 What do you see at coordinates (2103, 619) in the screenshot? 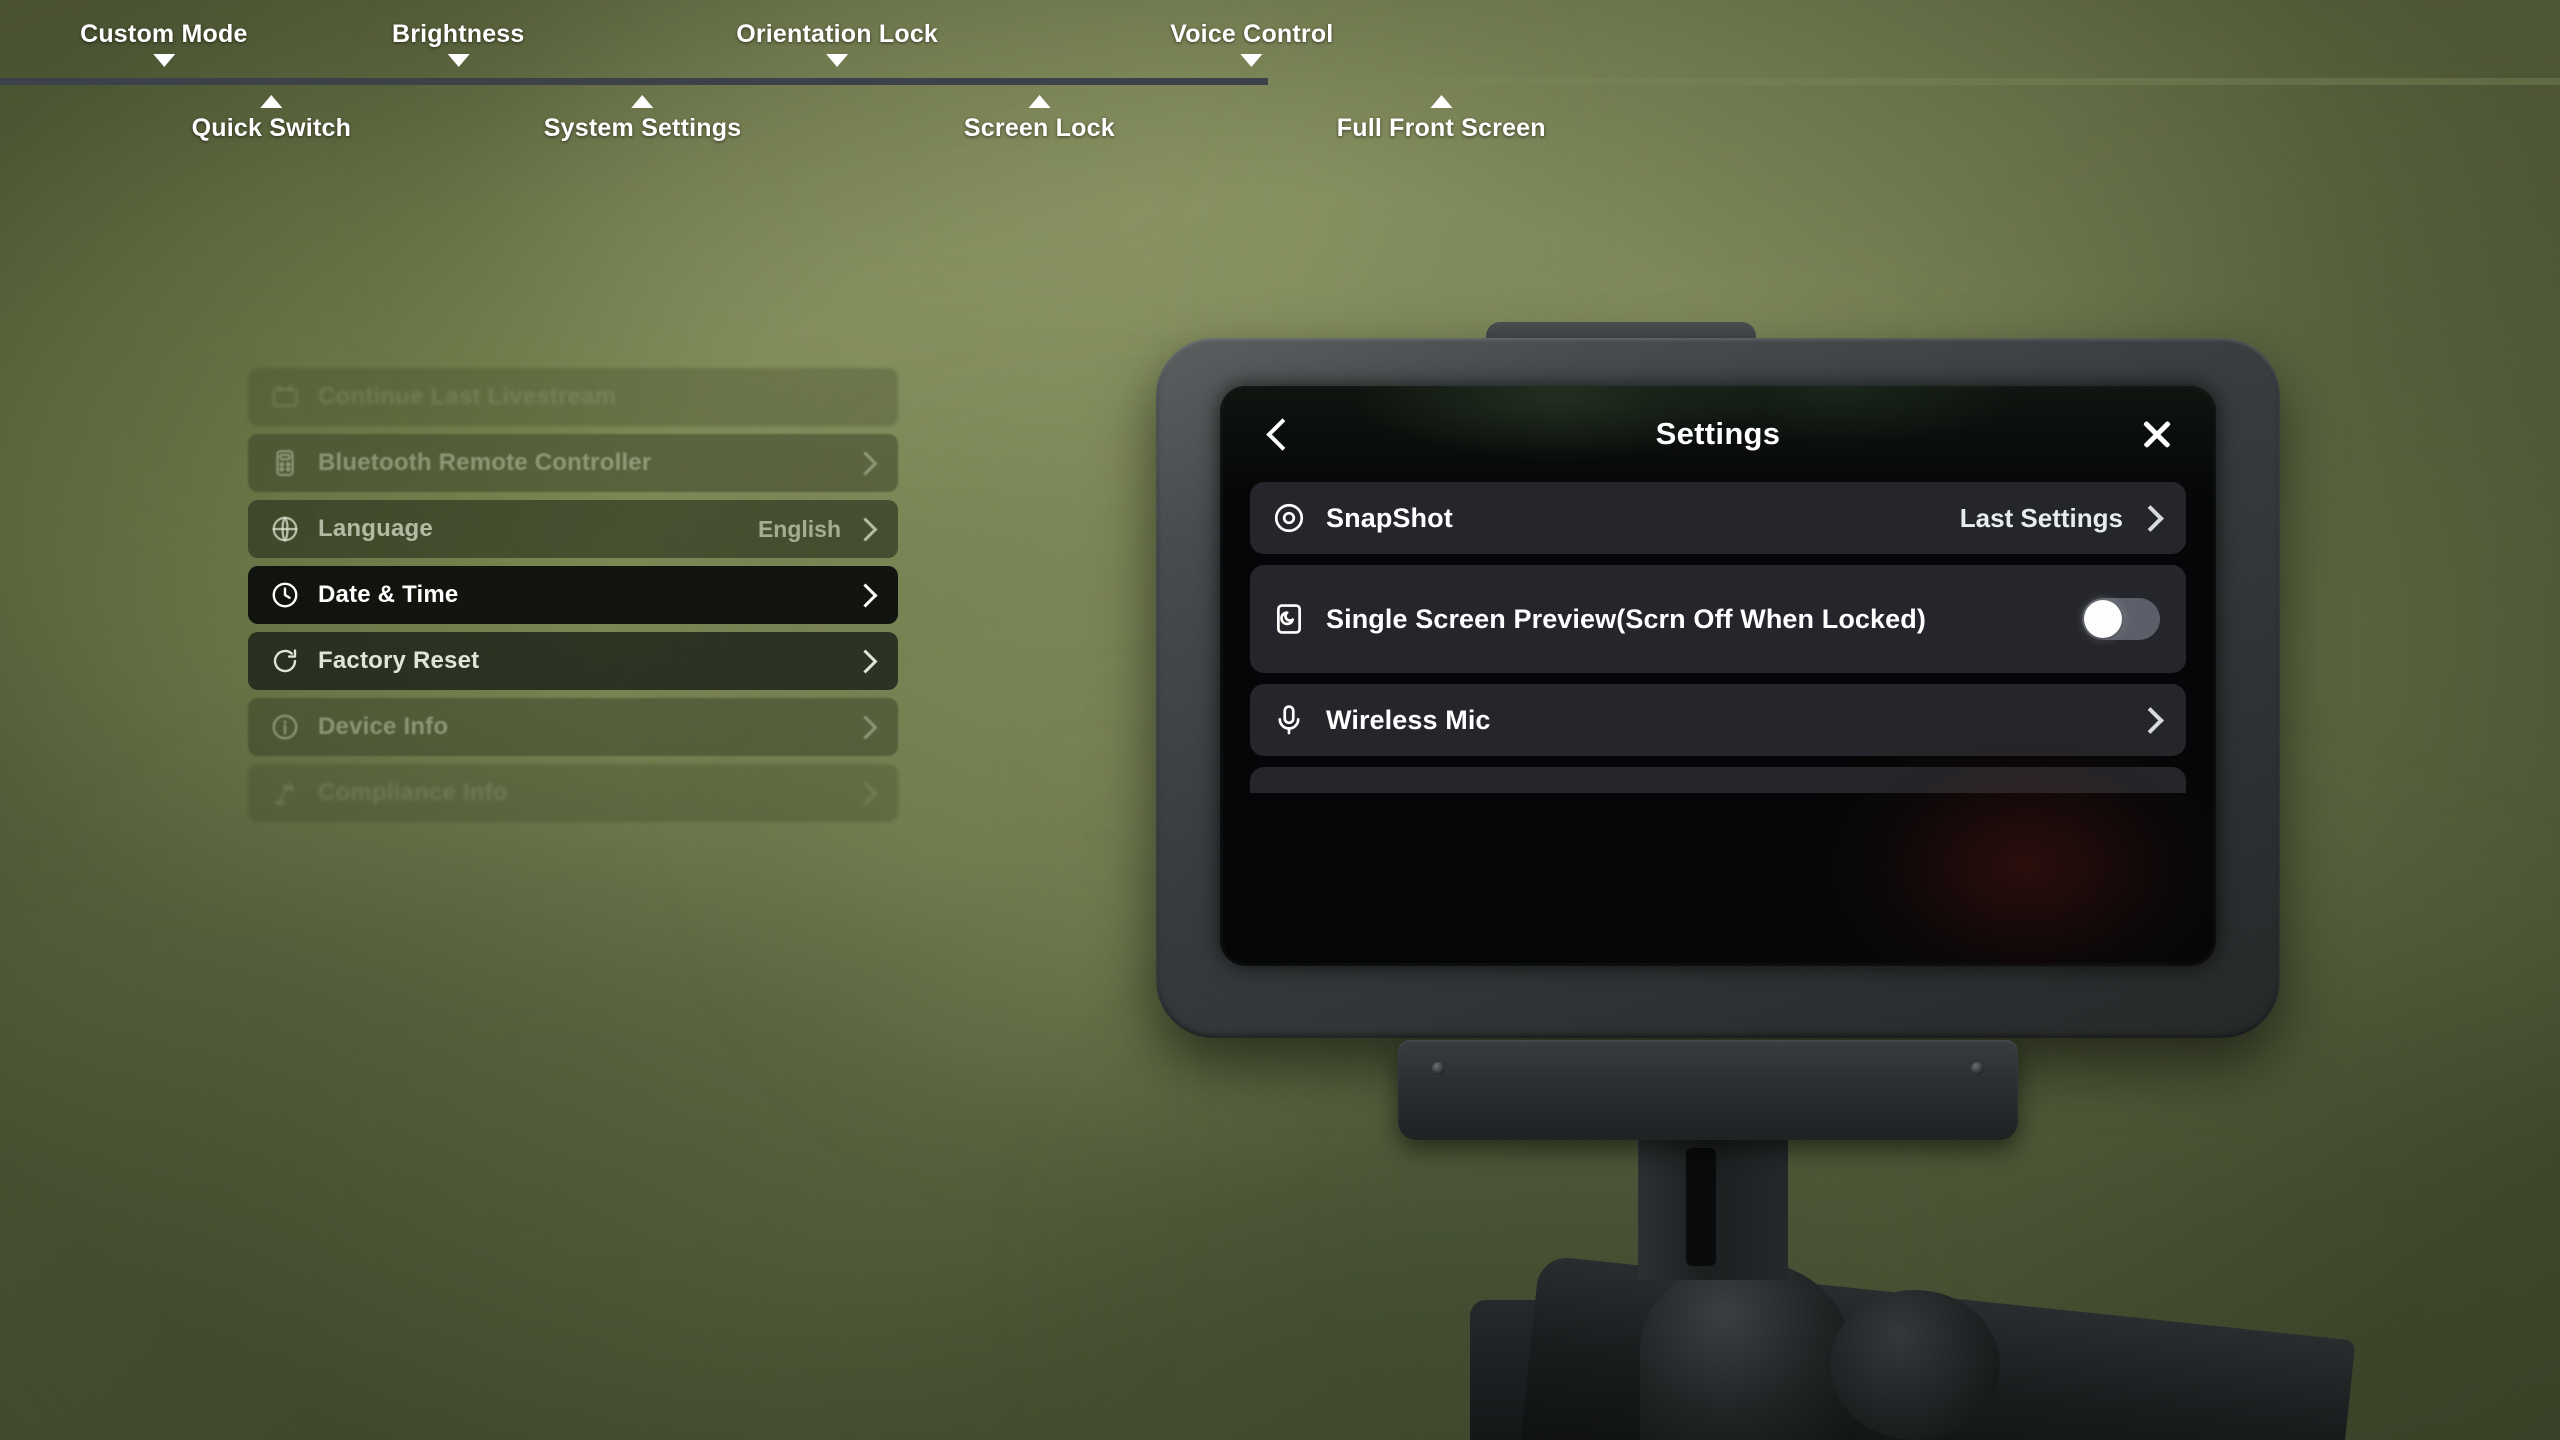
I see `toggle-knob` at bounding box center [2103, 619].